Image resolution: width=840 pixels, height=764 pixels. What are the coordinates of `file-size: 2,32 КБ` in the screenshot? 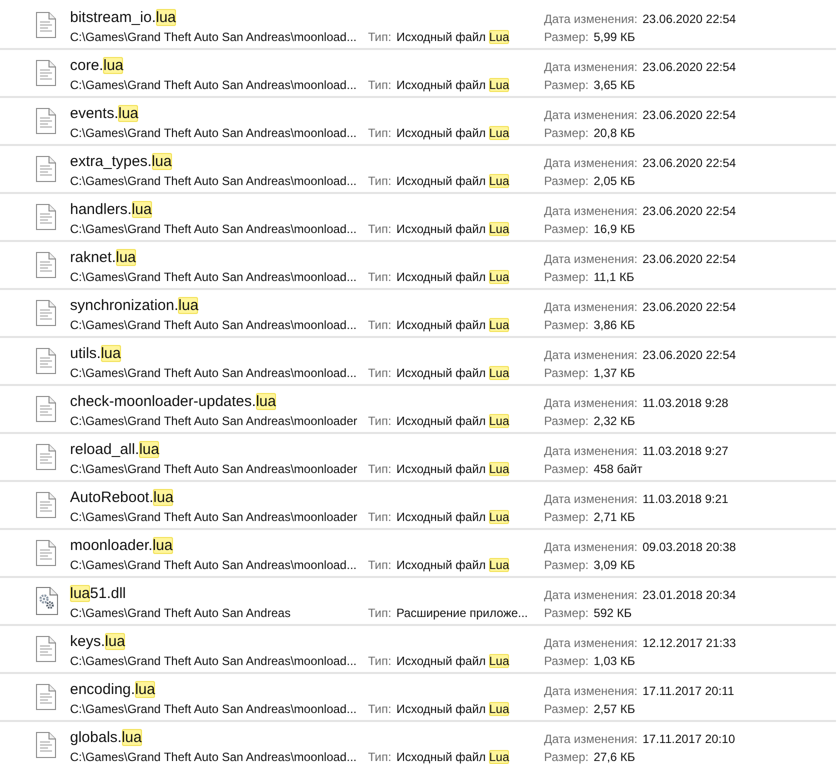 It's located at (615, 421).